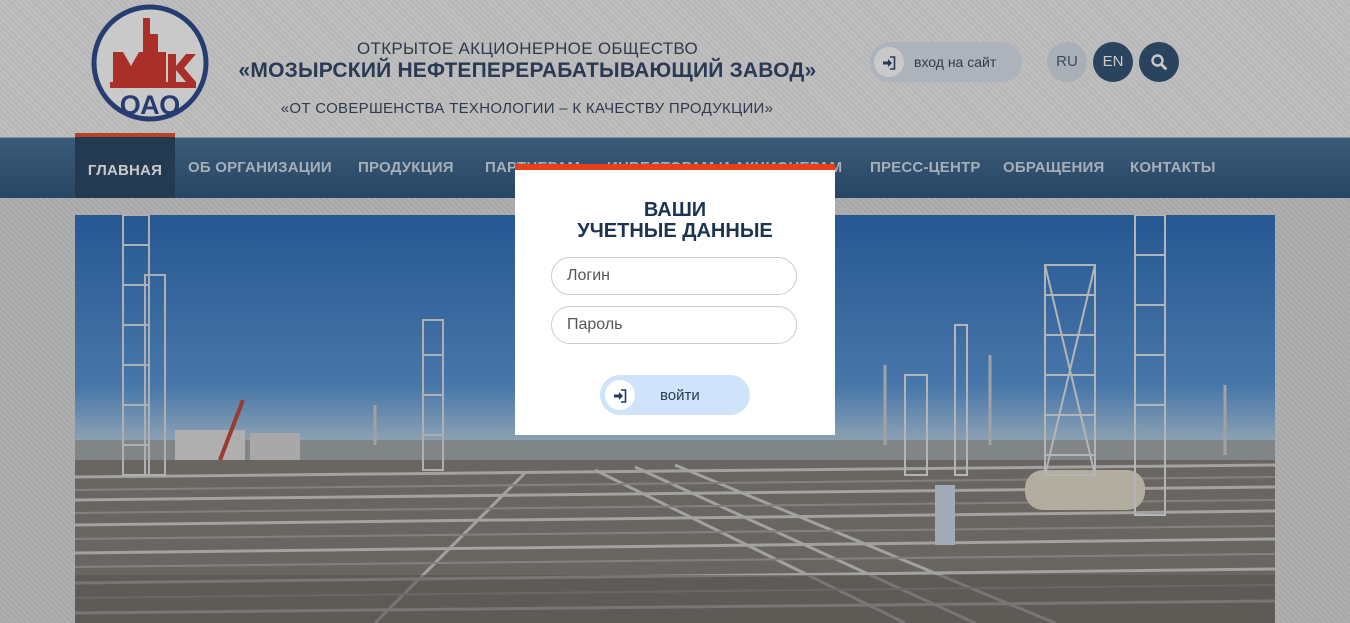  What do you see at coordinates (674, 325) in the screenshot?
I see `password-input` at bounding box center [674, 325].